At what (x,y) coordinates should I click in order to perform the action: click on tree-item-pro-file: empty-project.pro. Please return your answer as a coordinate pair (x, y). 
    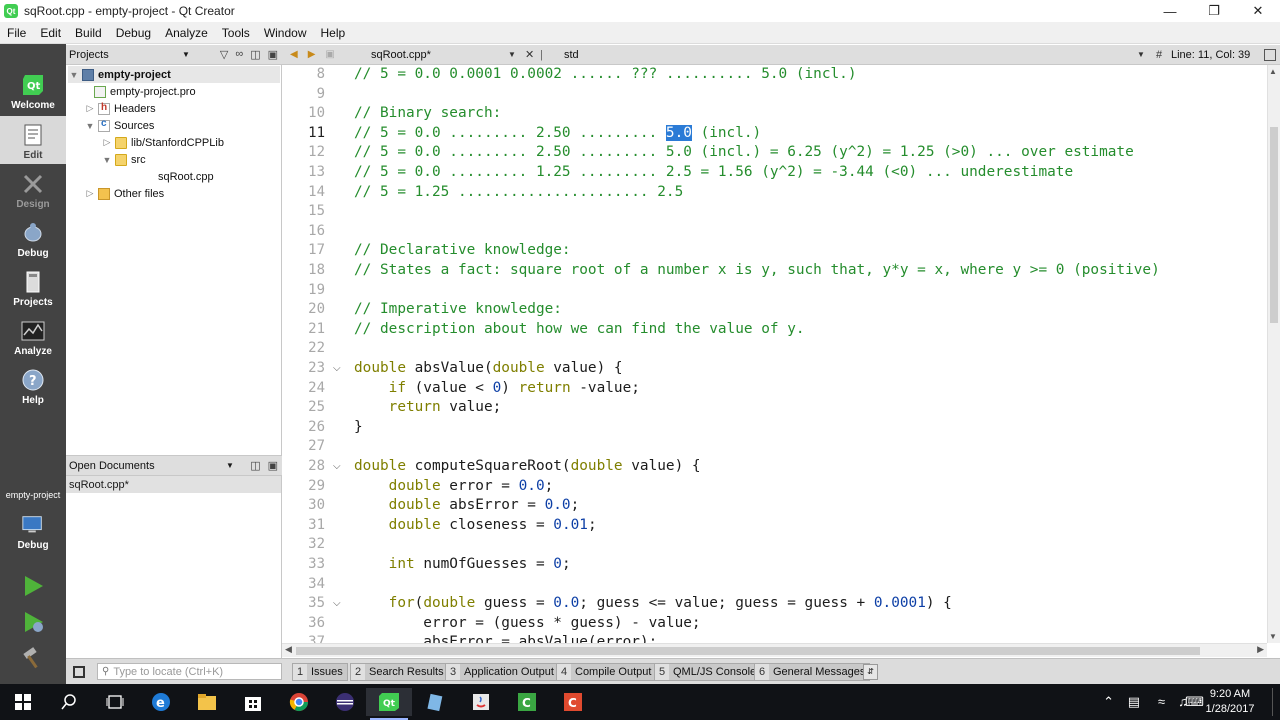
    Looking at the image, I should click on (144, 91).